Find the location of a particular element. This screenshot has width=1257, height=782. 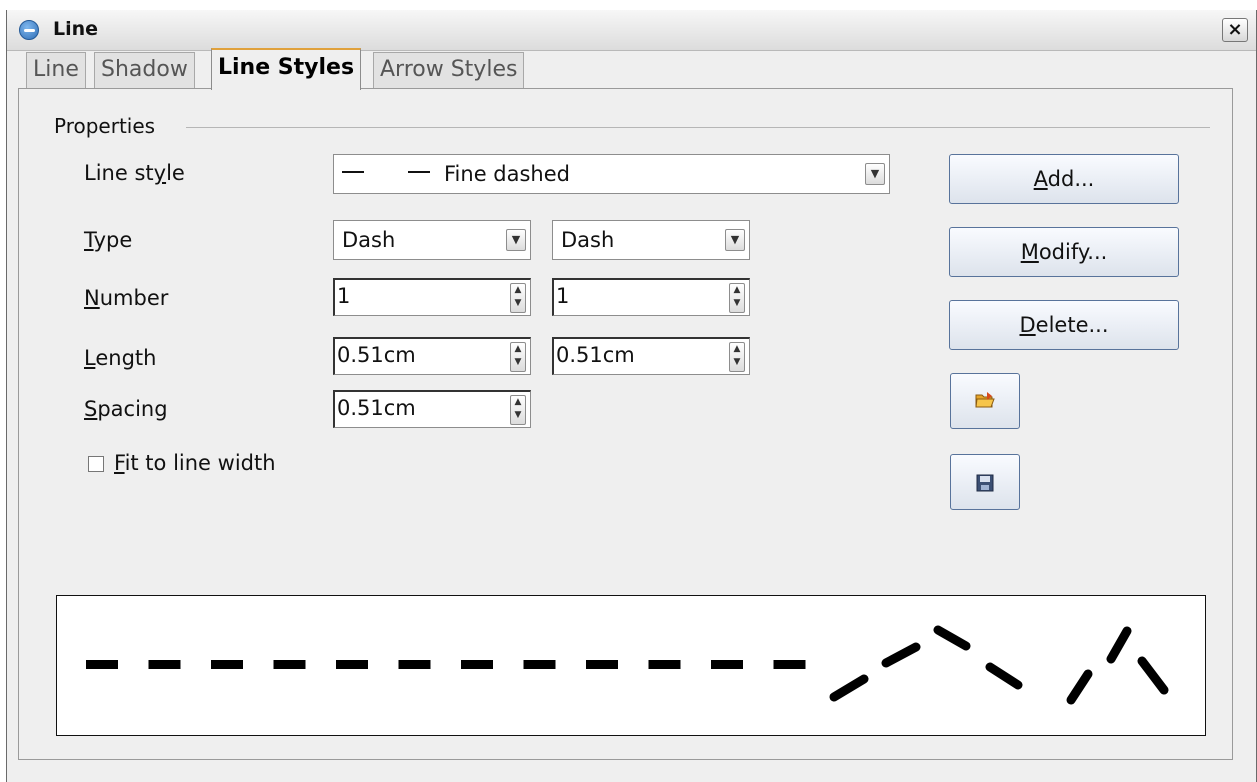

type-select-1: Dash ▼ is located at coordinates (432, 240).